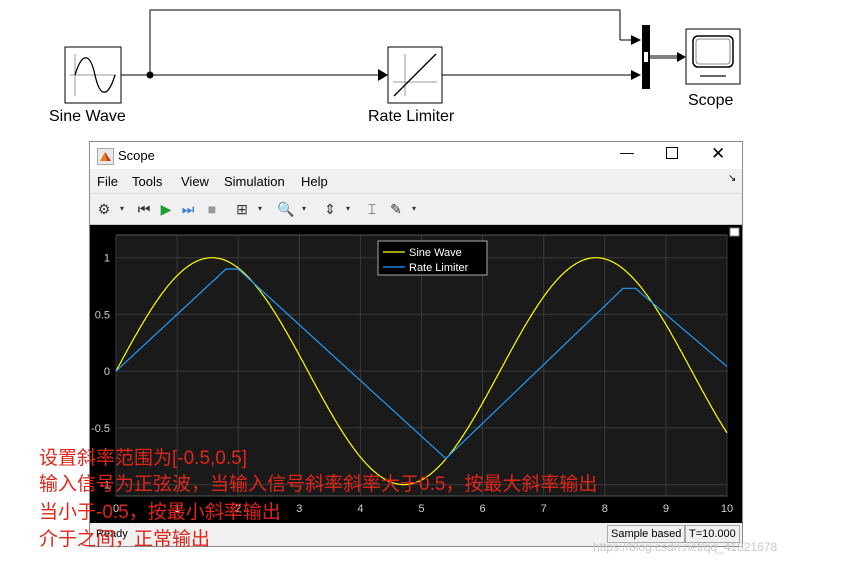 The width and height of the screenshot is (849, 567). Describe the element at coordinates (105, 156) in the screenshot. I see `matlab-icon` at that location.